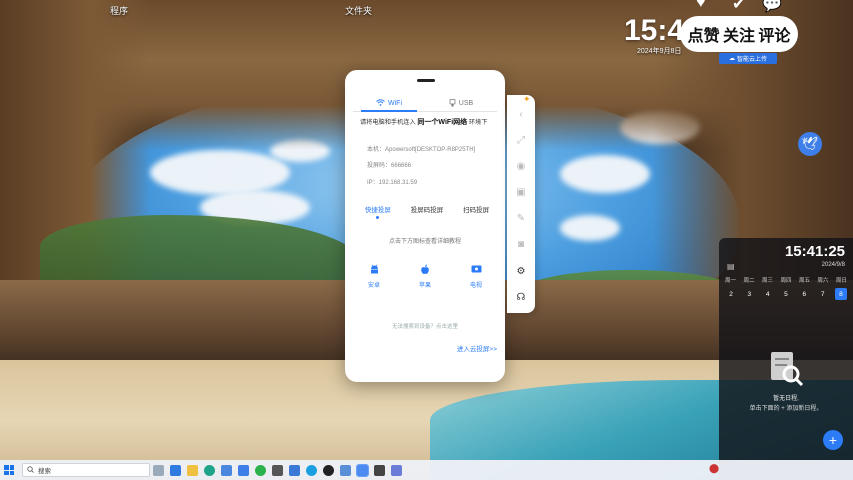  What do you see at coordinates (823, 294) in the screenshot?
I see `calendar-day: 7` at bounding box center [823, 294].